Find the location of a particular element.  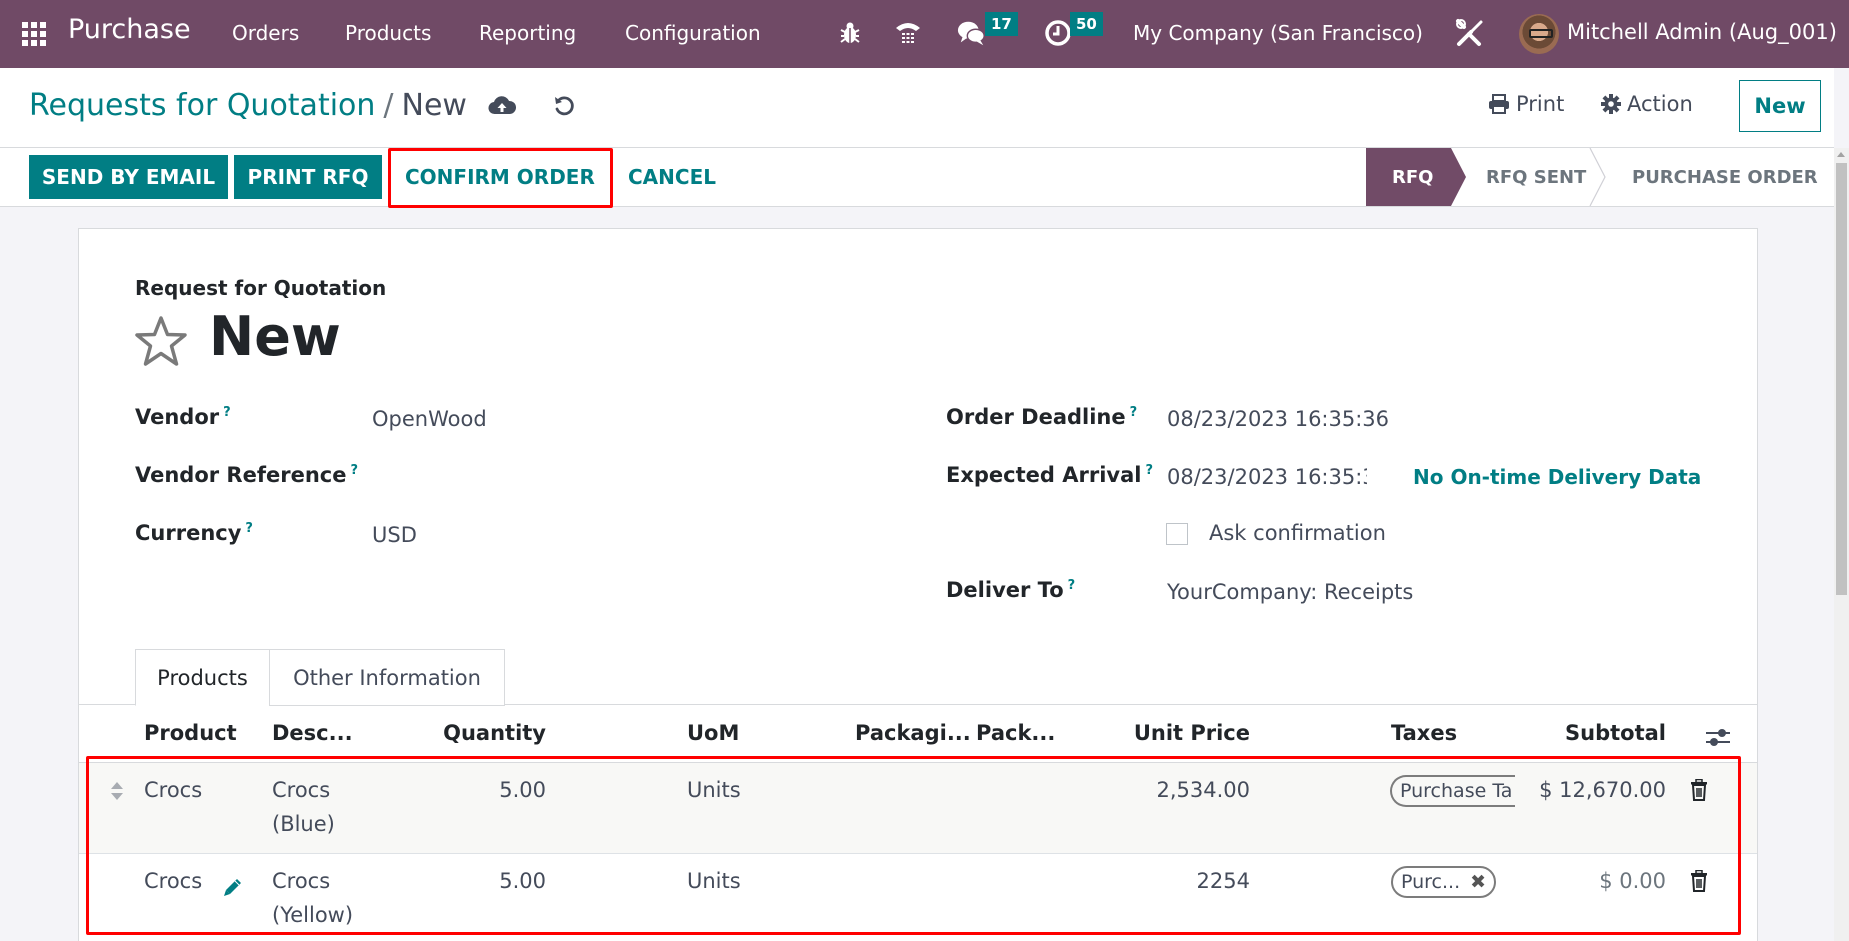

status-rfq-sent: RFQ SENT is located at coordinates (1536, 177).